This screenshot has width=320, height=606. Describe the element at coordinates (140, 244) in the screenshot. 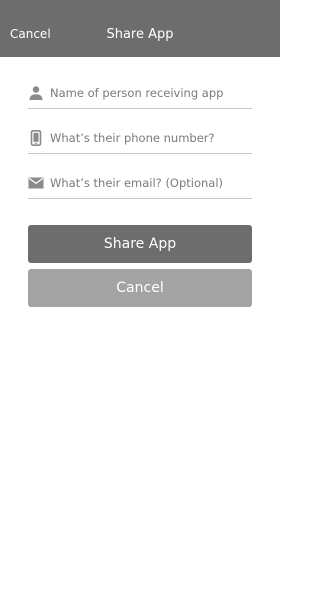

I see `share-app-button: Share App` at that location.